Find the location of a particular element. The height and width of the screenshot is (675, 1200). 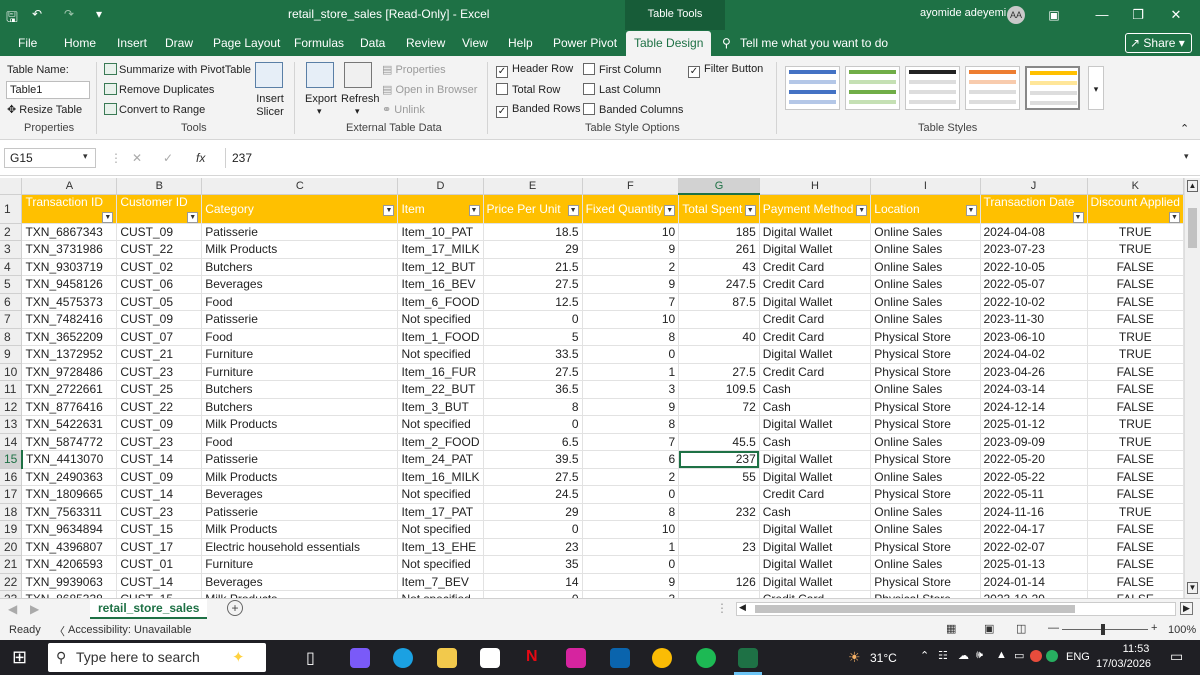

network-icon: ☷ is located at coordinates (943, 655).